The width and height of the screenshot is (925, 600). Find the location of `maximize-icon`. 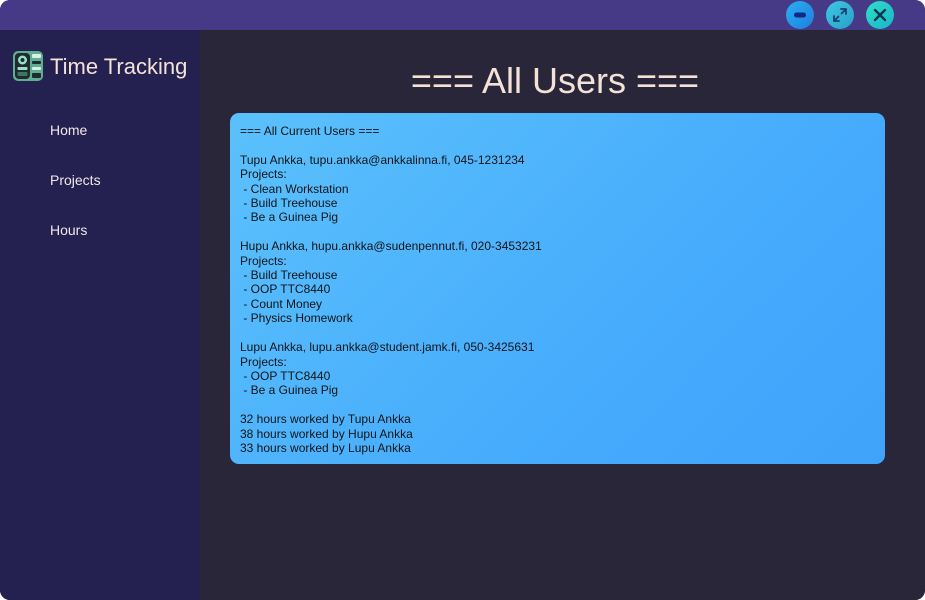

maximize-icon is located at coordinates (840, 15).